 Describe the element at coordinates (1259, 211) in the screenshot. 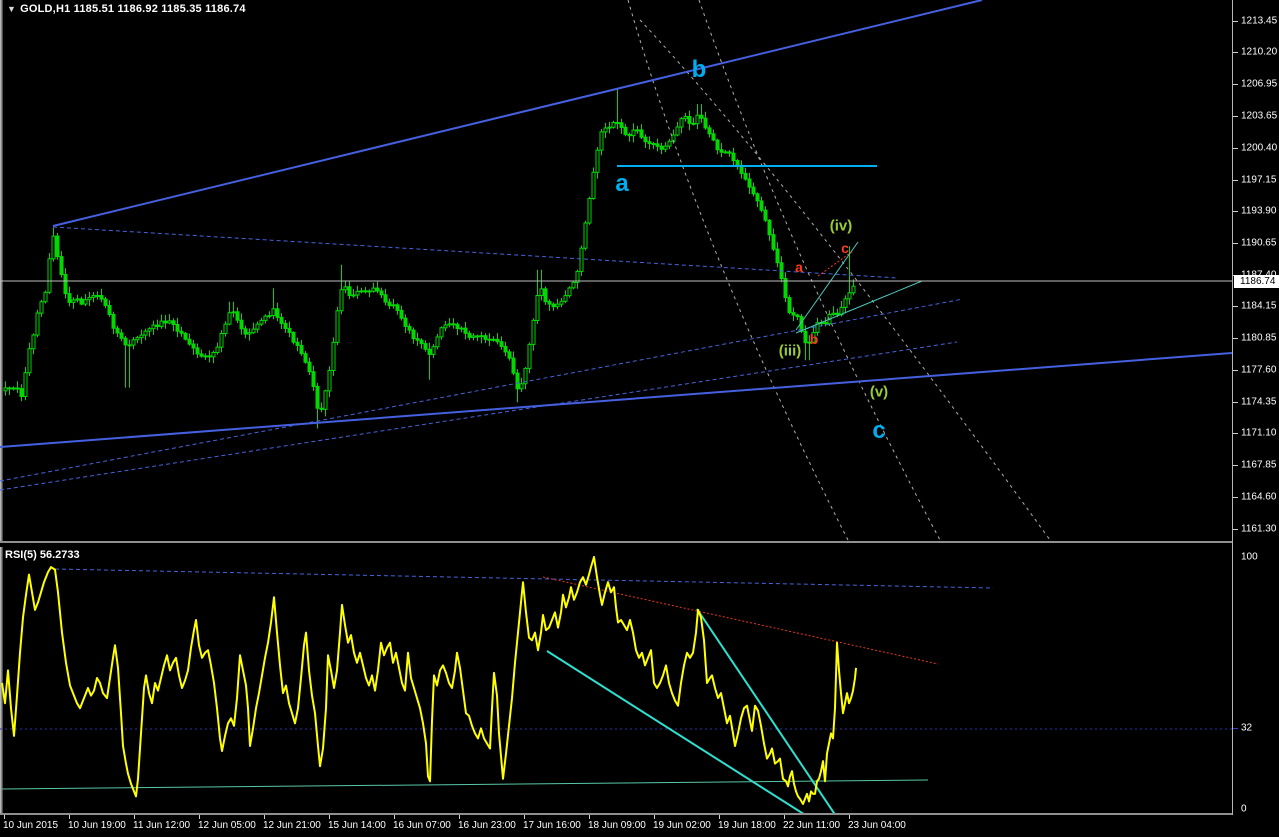

I see `price-tick-label: 1193.90` at that location.